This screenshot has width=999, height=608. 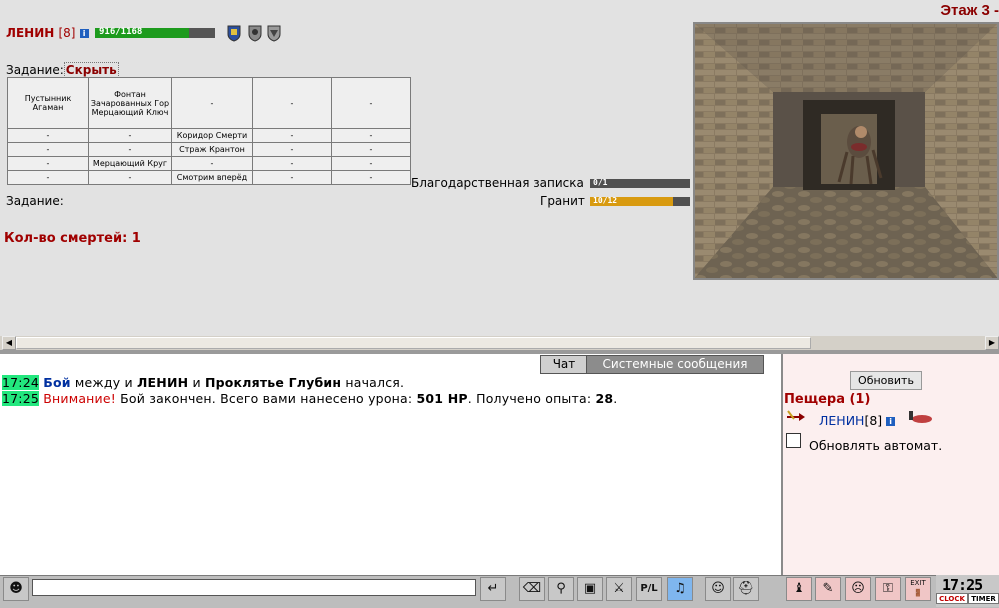 I want to click on table-cell: Коридор Смерти, so click(x=212, y=135).